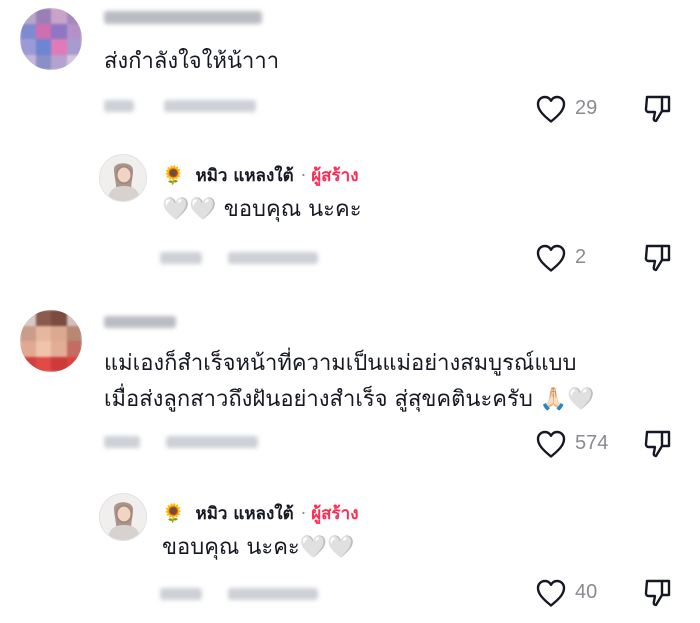 The image size is (700, 623). Describe the element at coordinates (581, 257) in the screenshot. I see `like-count: 2` at that location.